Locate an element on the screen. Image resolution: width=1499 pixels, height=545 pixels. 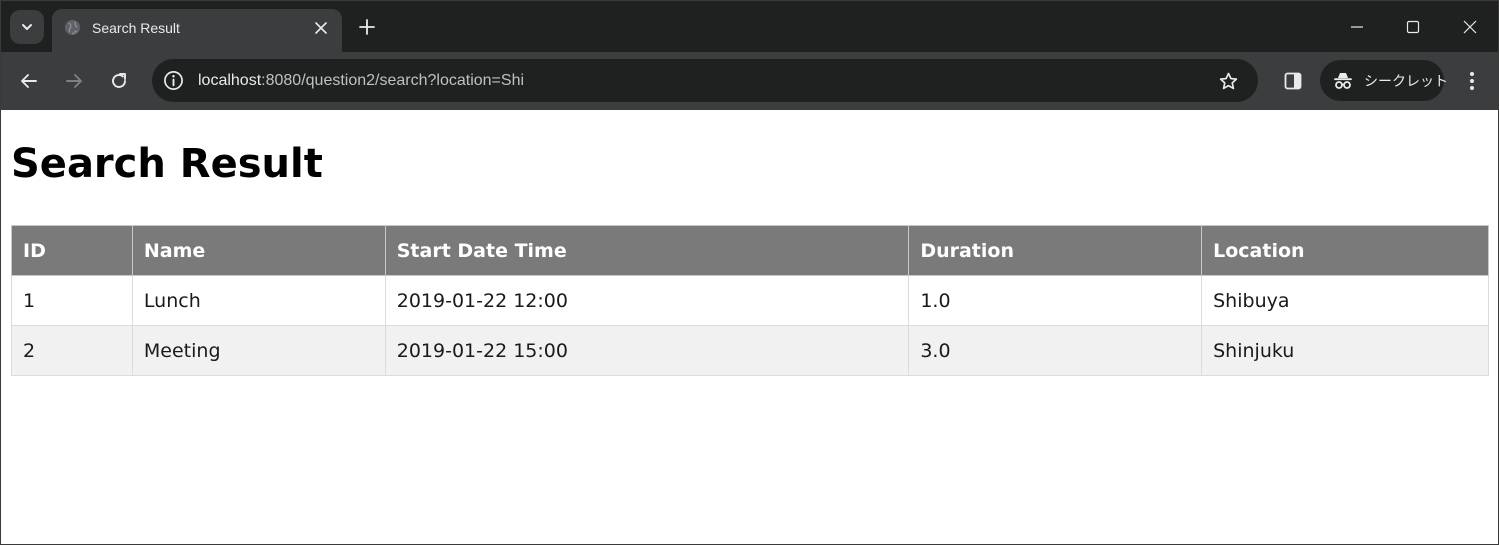
star-icon is located at coordinates (1228, 80).